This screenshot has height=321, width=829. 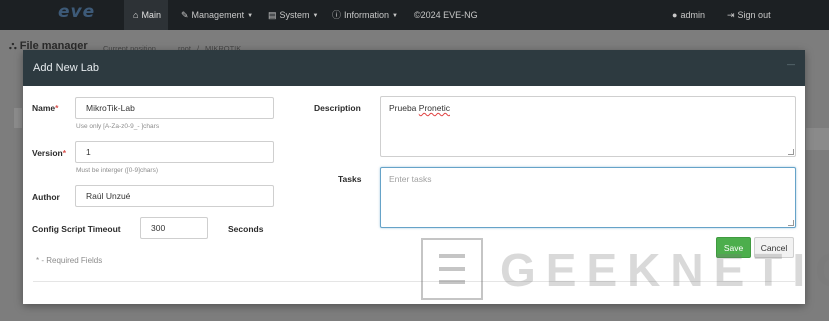 What do you see at coordinates (337, 15) in the screenshot?
I see `info-icon: ⓘ` at bounding box center [337, 15].